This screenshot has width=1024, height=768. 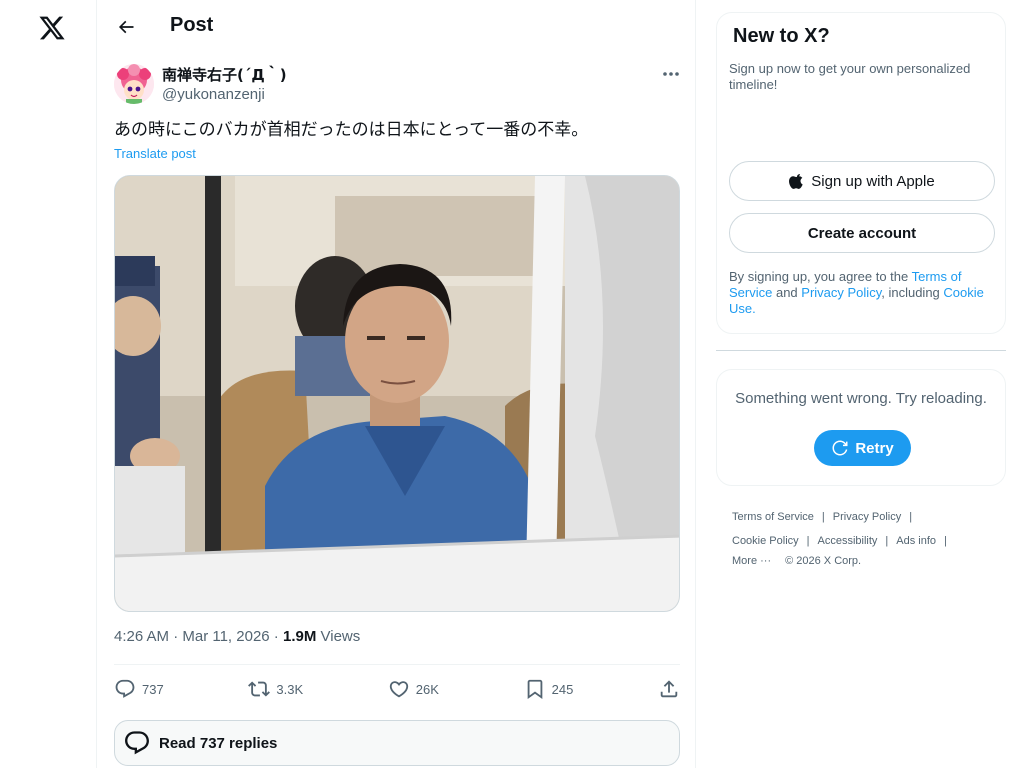 I want to click on signup-title: New to X?, so click(x=781, y=36).